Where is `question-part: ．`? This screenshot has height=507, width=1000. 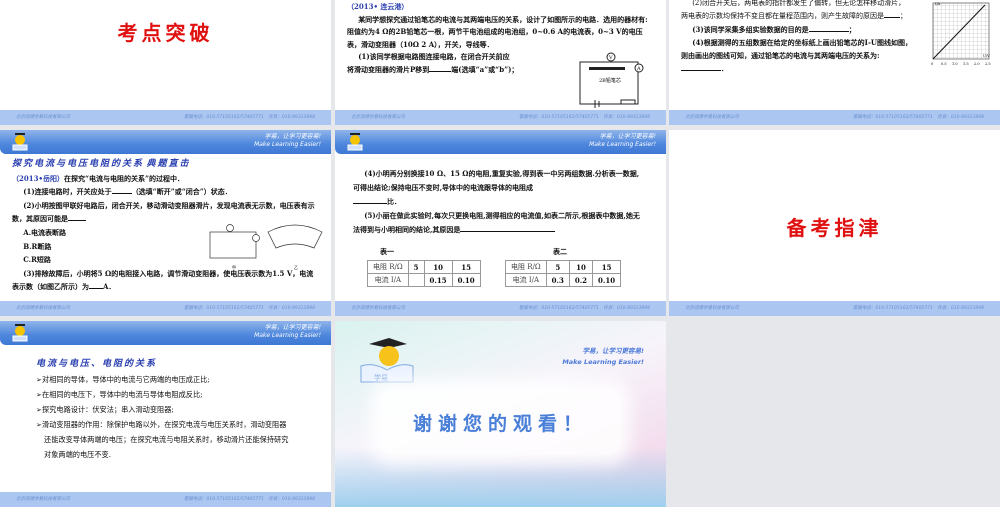
question-part: ． is located at coordinates (724, 68).